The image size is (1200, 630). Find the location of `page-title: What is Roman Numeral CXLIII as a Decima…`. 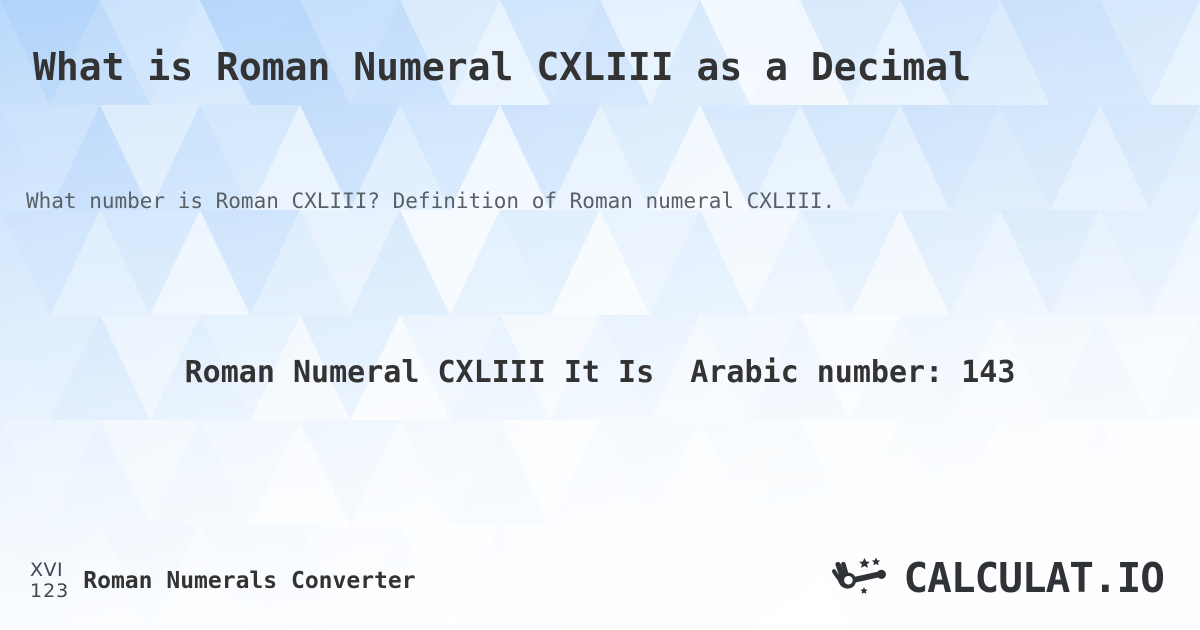

page-title: What is Roman Numeral CXLIII as a Decima… is located at coordinates (502, 67).